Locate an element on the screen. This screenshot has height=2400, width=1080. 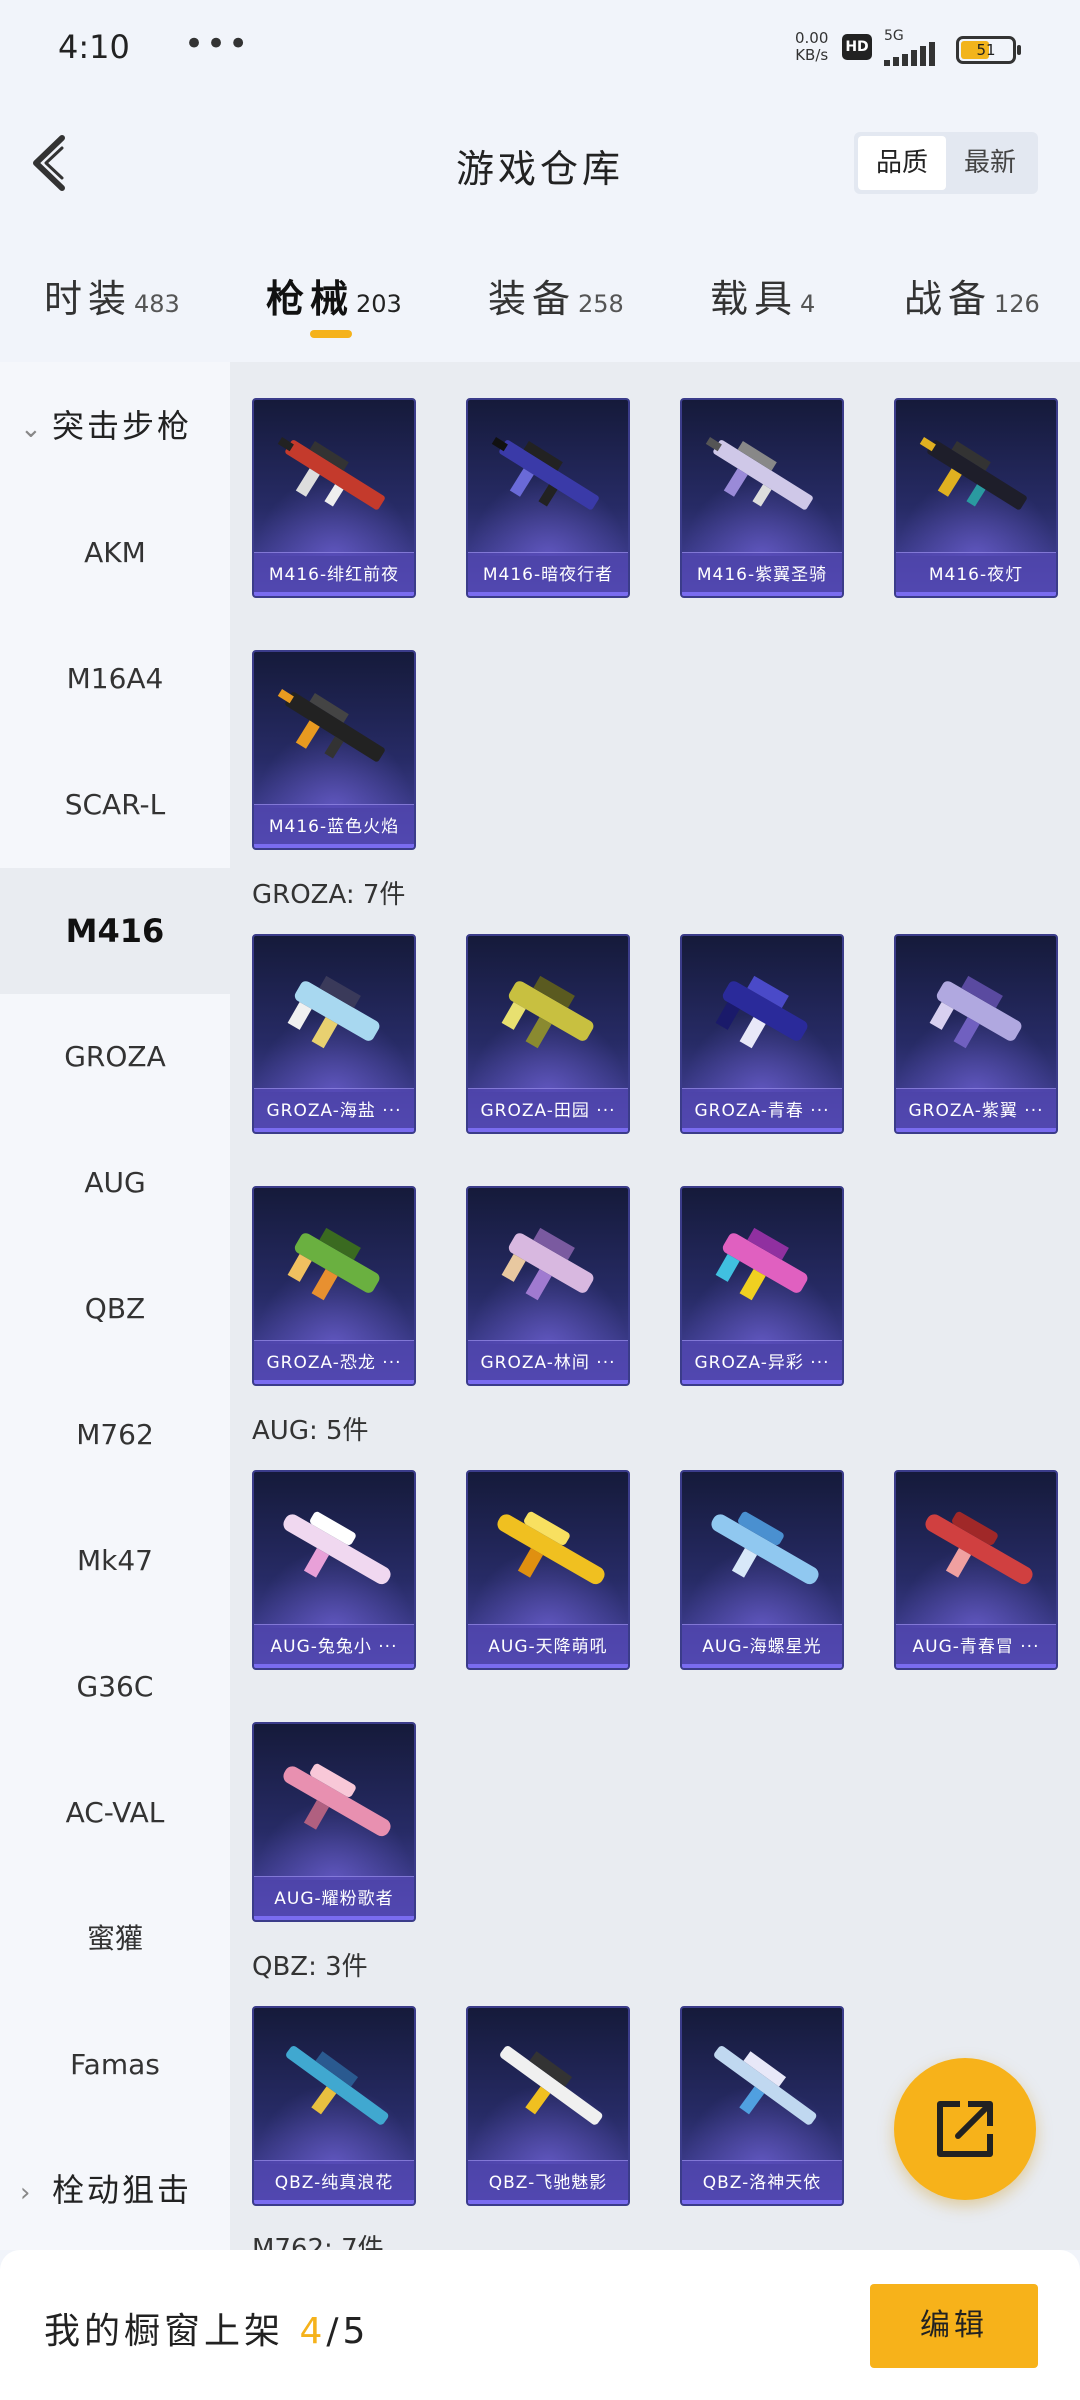
skin-card: GROZA-林间 ··· is located at coordinates (548, 1286).